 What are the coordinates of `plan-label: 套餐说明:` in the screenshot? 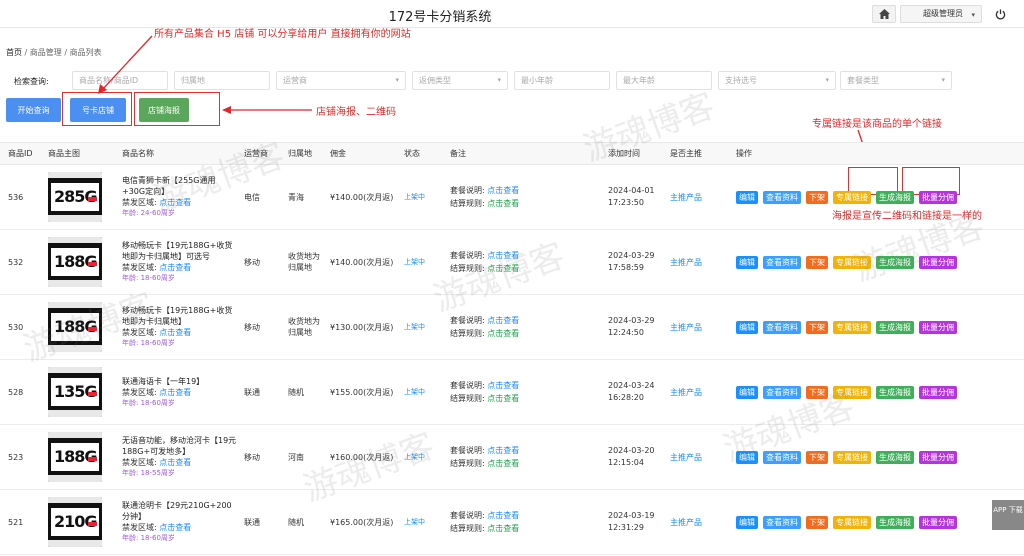 It's located at (467, 515).